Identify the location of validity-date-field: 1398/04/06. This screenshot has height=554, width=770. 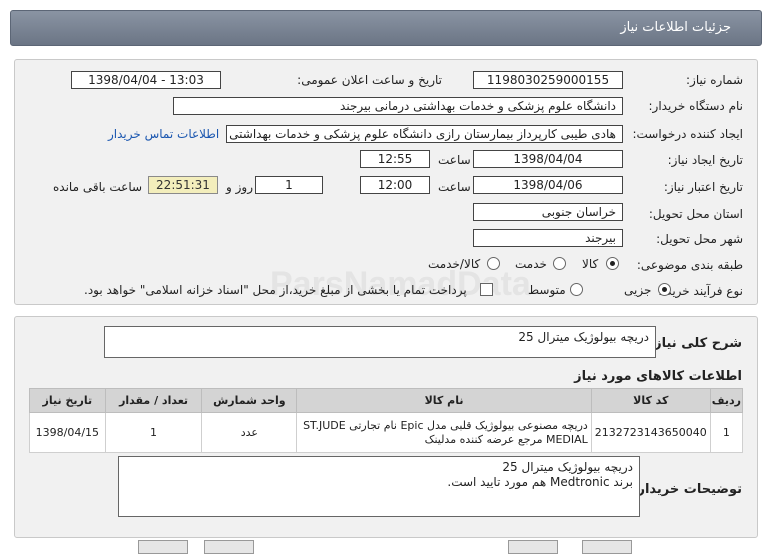
(548, 185).